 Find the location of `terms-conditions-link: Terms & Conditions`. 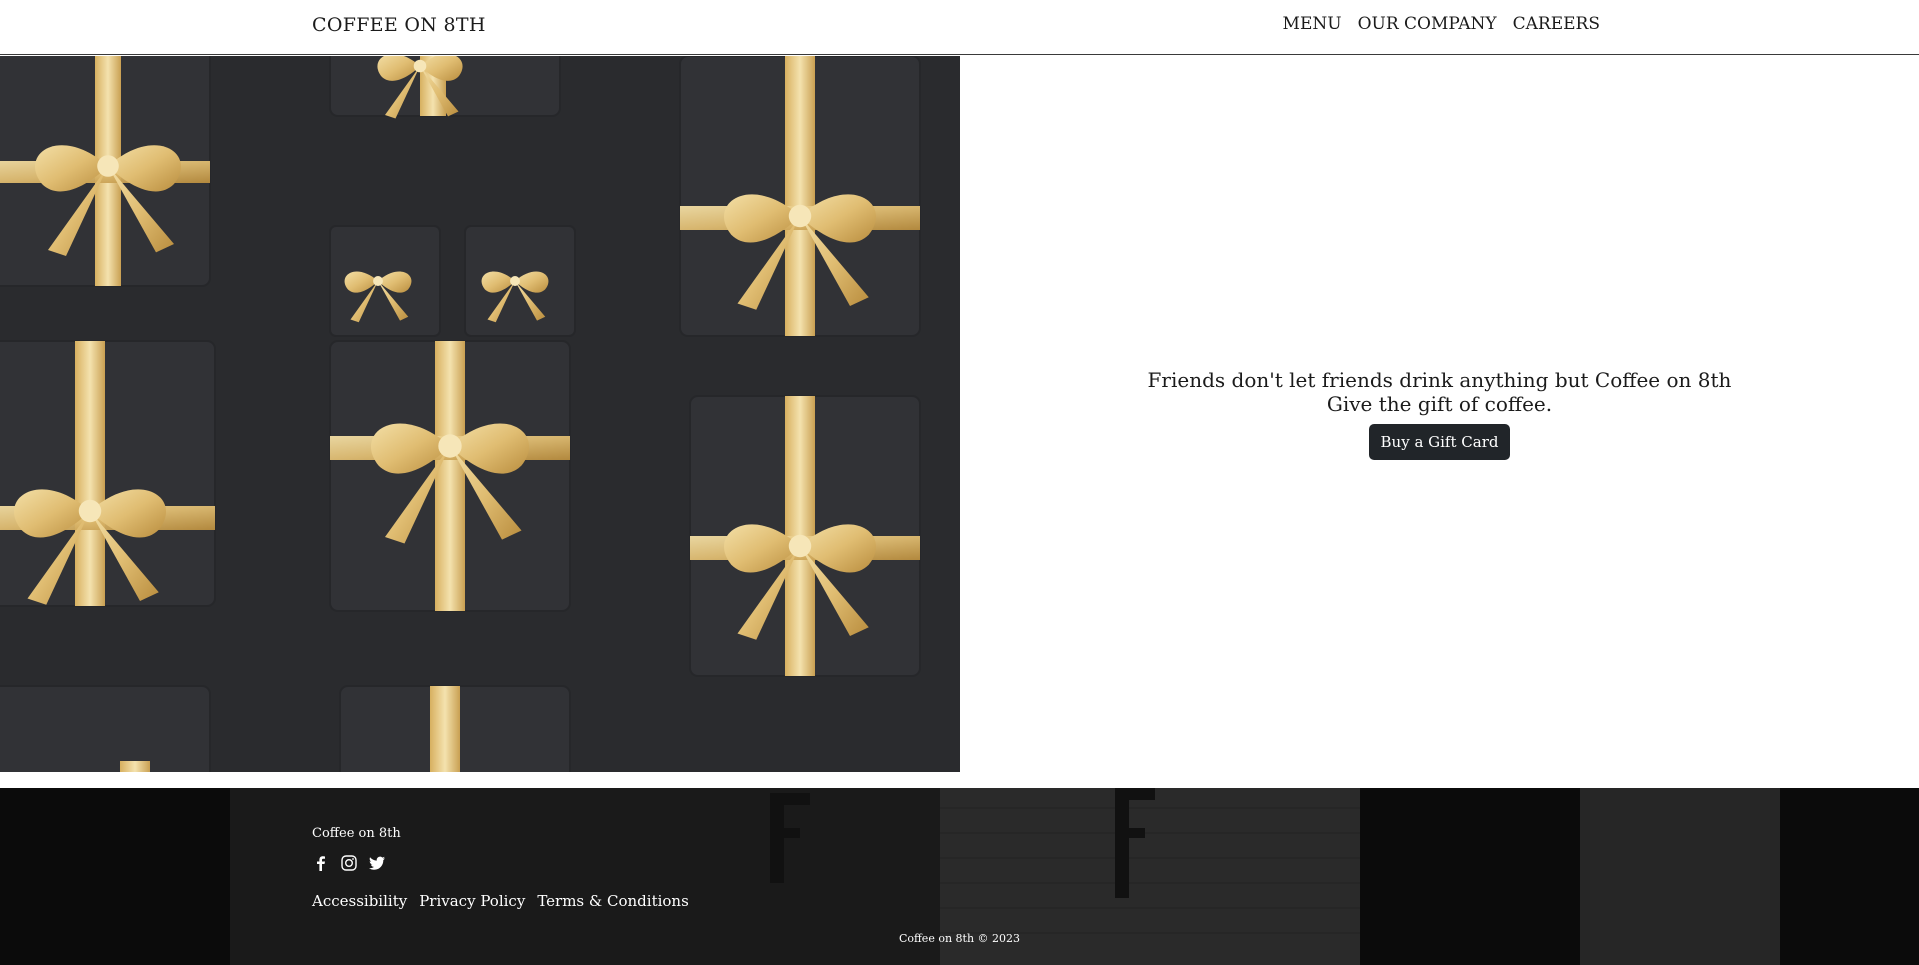

terms-conditions-link: Terms & Conditions is located at coordinates (612, 901).